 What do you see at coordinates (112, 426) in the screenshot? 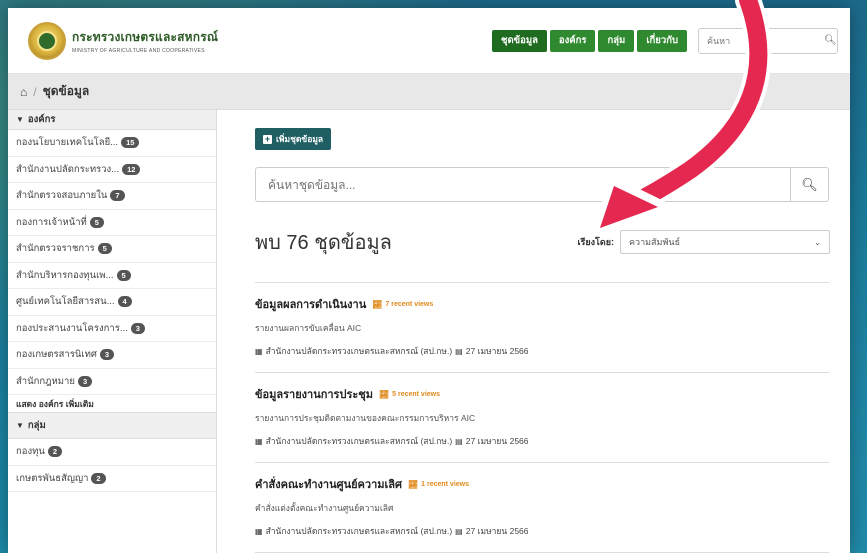
I see `facet-heading-groups: ▼ กลุ่ม` at bounding box center [112, 426].